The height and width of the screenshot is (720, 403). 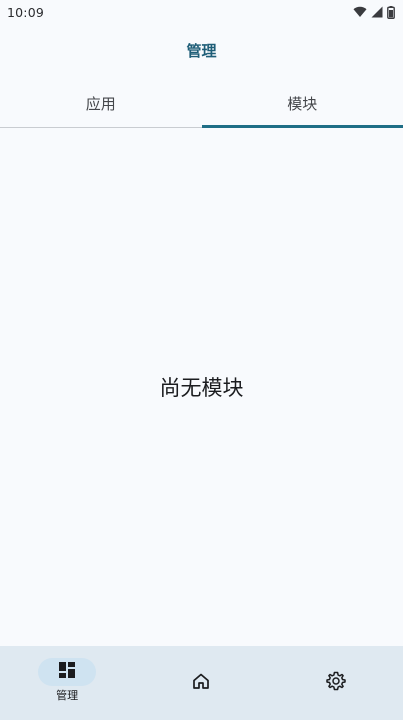 I want to click on status-icons, so click(x=374, y=12).